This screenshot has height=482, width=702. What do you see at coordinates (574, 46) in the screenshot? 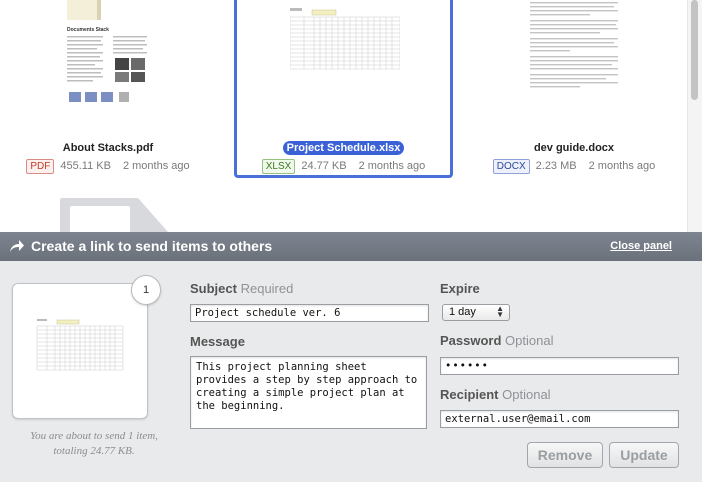
I see `document-thumbnail` at bounding box center [574, 46].